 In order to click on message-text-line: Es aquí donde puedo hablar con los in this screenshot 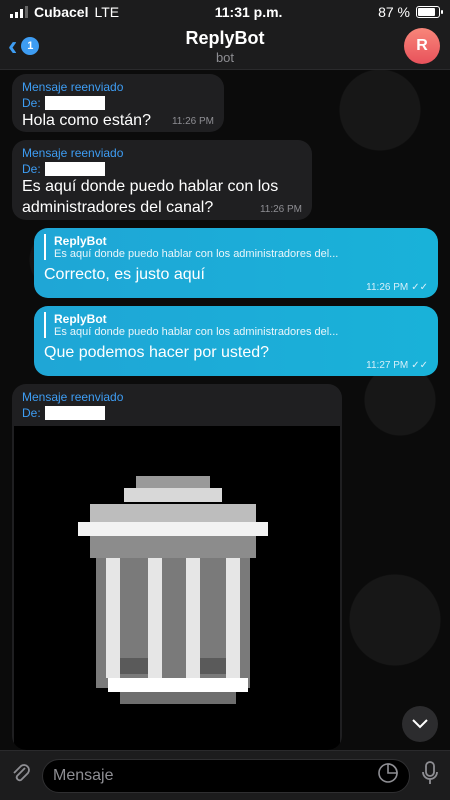, I will do `click(150, 186)`.